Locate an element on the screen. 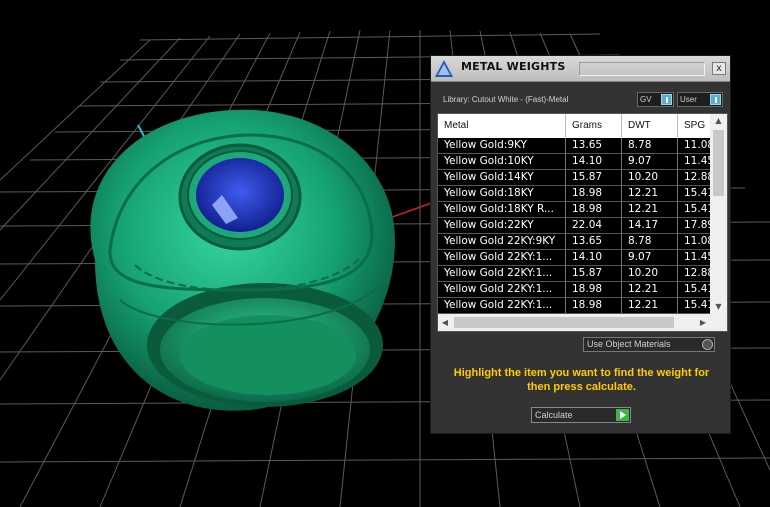 This screenshot has height=507, width=770. table-row: Yellow Gold 22KY:9KY13.658.78 11.08 is located at coordinates (574, 242).